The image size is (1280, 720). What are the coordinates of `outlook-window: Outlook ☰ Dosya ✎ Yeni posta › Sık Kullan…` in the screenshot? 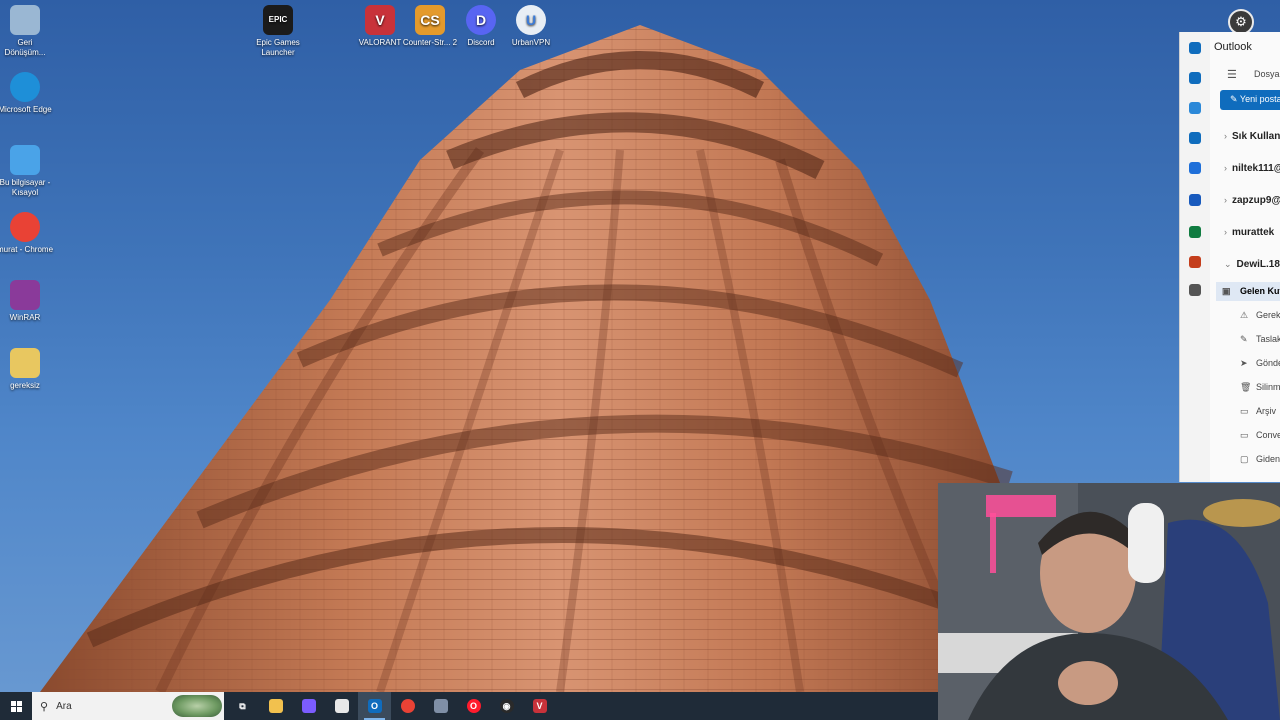 It's located at (1229, 257).